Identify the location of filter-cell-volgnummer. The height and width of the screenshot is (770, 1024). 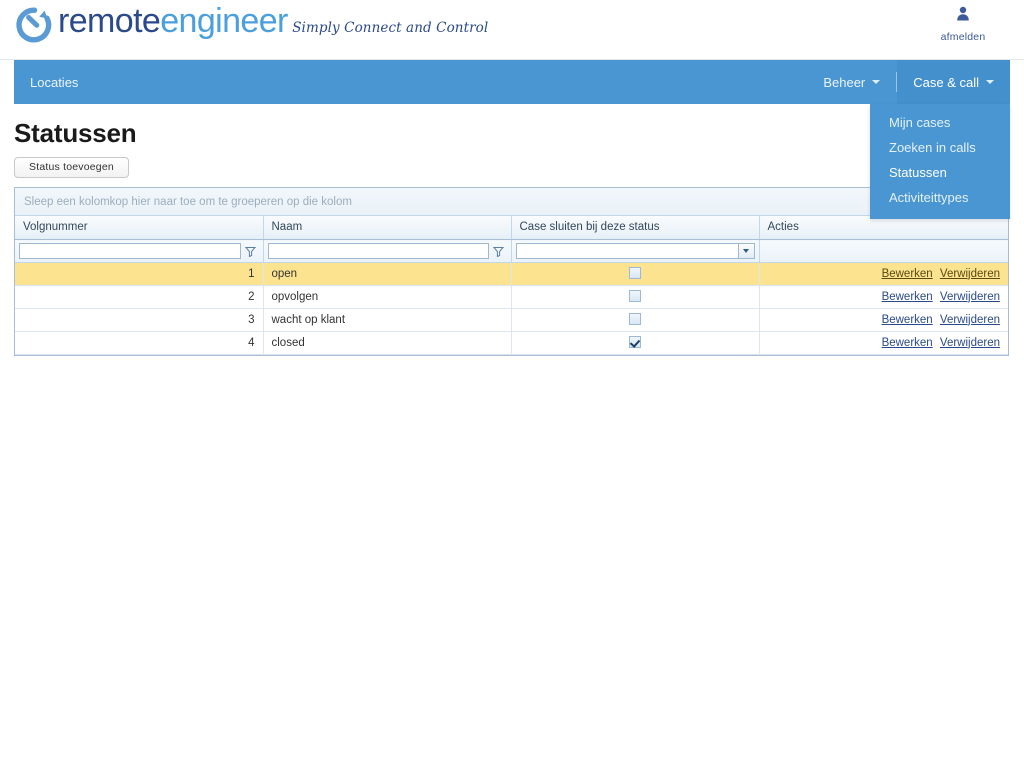
(139, 251).